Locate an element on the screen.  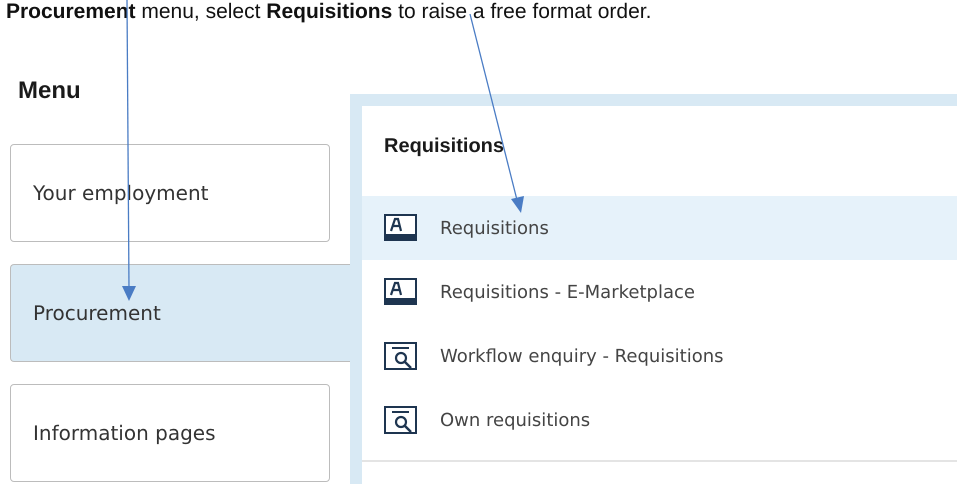
menu-item: Workflow enquiry - Requisitions is located at coordinates (659, 356).